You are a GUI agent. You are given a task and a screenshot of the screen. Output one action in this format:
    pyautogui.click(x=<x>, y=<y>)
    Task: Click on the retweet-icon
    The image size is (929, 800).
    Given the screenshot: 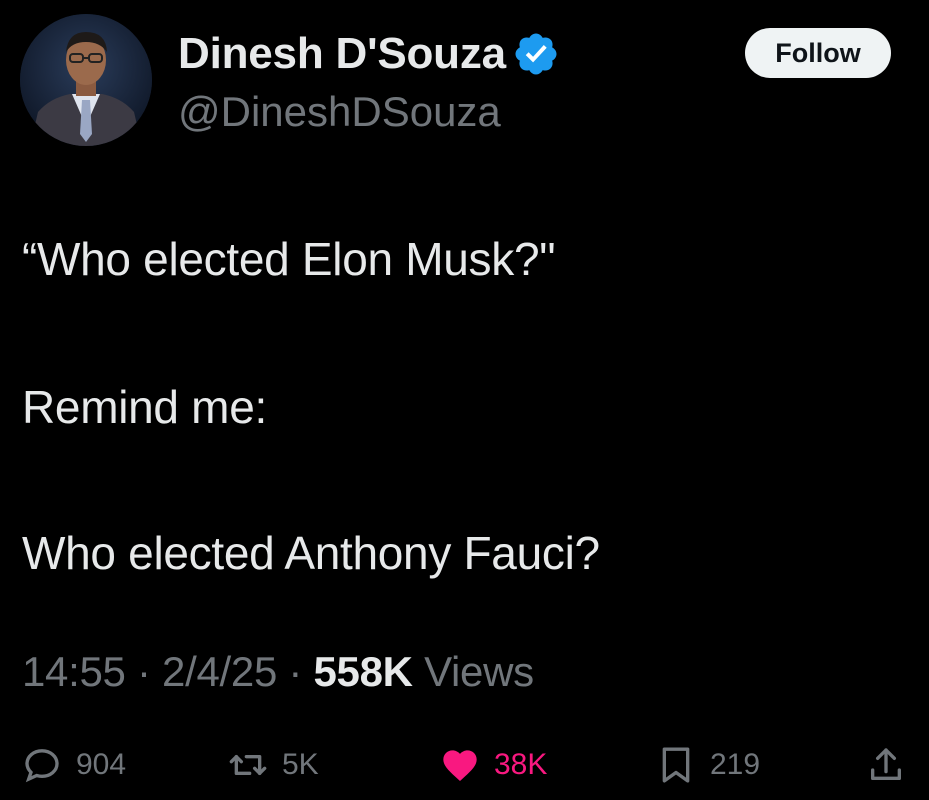 What is the action you would take?
    pyautogui.click(x=248, y=765)
    